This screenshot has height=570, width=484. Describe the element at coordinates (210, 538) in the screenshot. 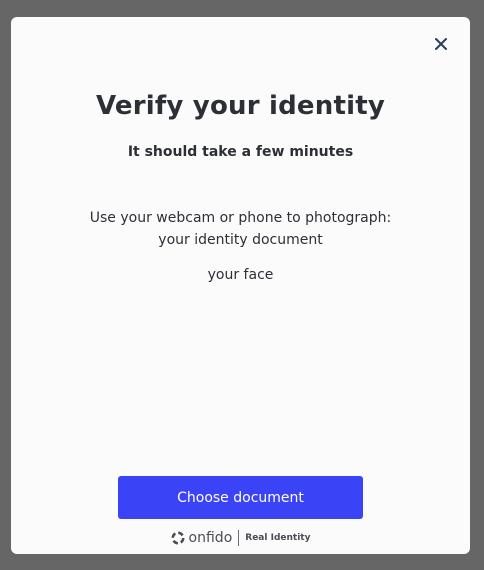

I see `brand-name: onfido` at that location.